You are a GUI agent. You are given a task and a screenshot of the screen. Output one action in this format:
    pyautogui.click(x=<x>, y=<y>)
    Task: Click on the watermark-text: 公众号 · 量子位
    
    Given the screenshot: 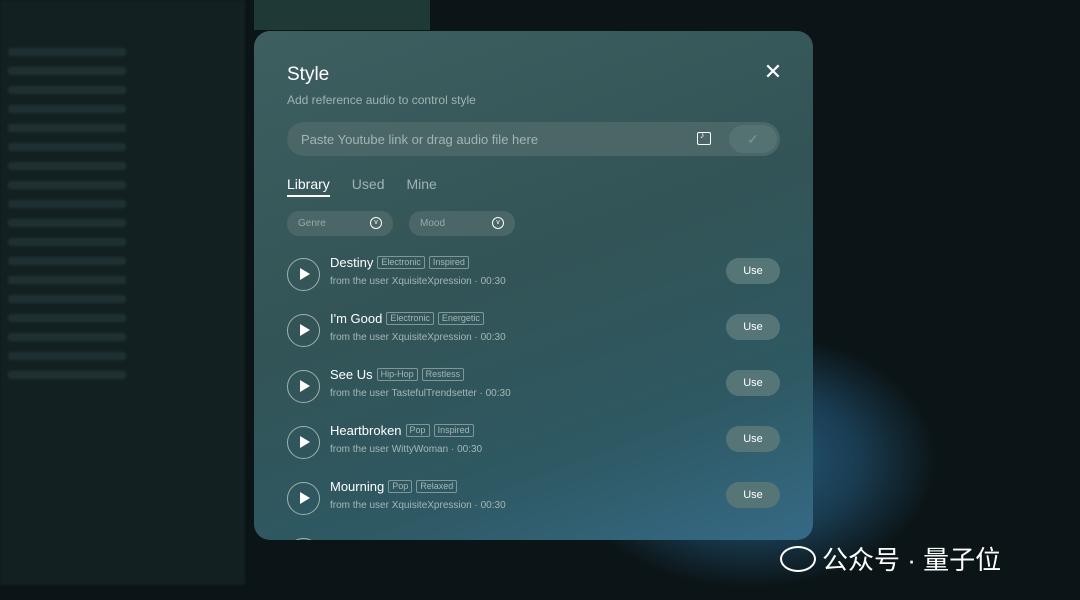 What is the action you would take?
    pyautogui.click(x=912, y=560)
    